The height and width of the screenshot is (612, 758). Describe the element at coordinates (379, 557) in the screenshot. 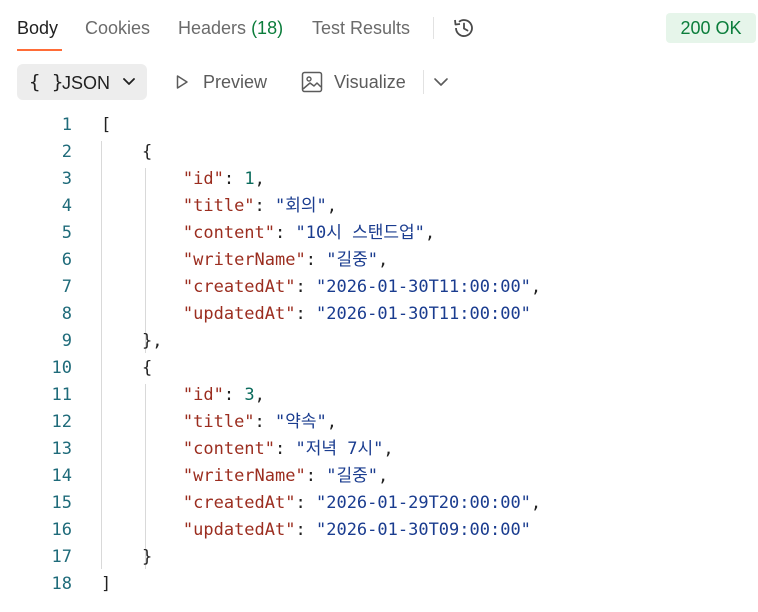

I see `code-line: 17 }` at that location.